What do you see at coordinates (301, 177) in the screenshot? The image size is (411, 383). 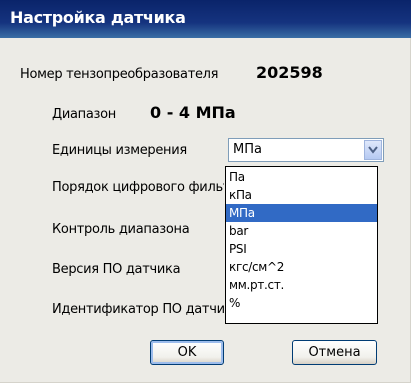 I see `unit-option-pa: Па` at bounding box center [301, 177].